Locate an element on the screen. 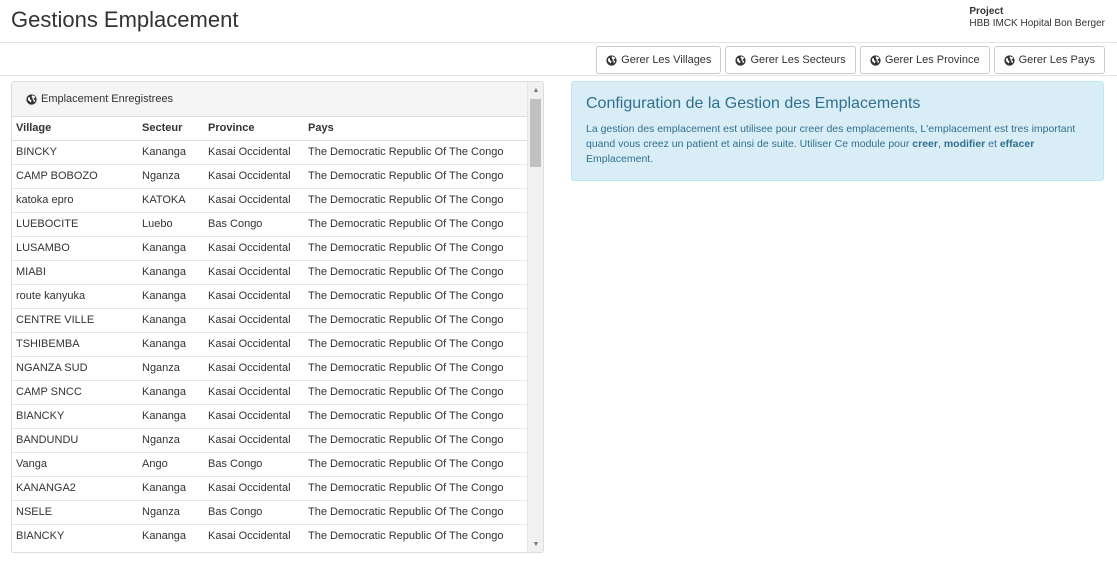  table-header-row: Village Secteur Province Pays is located at coordinates (270, 129).